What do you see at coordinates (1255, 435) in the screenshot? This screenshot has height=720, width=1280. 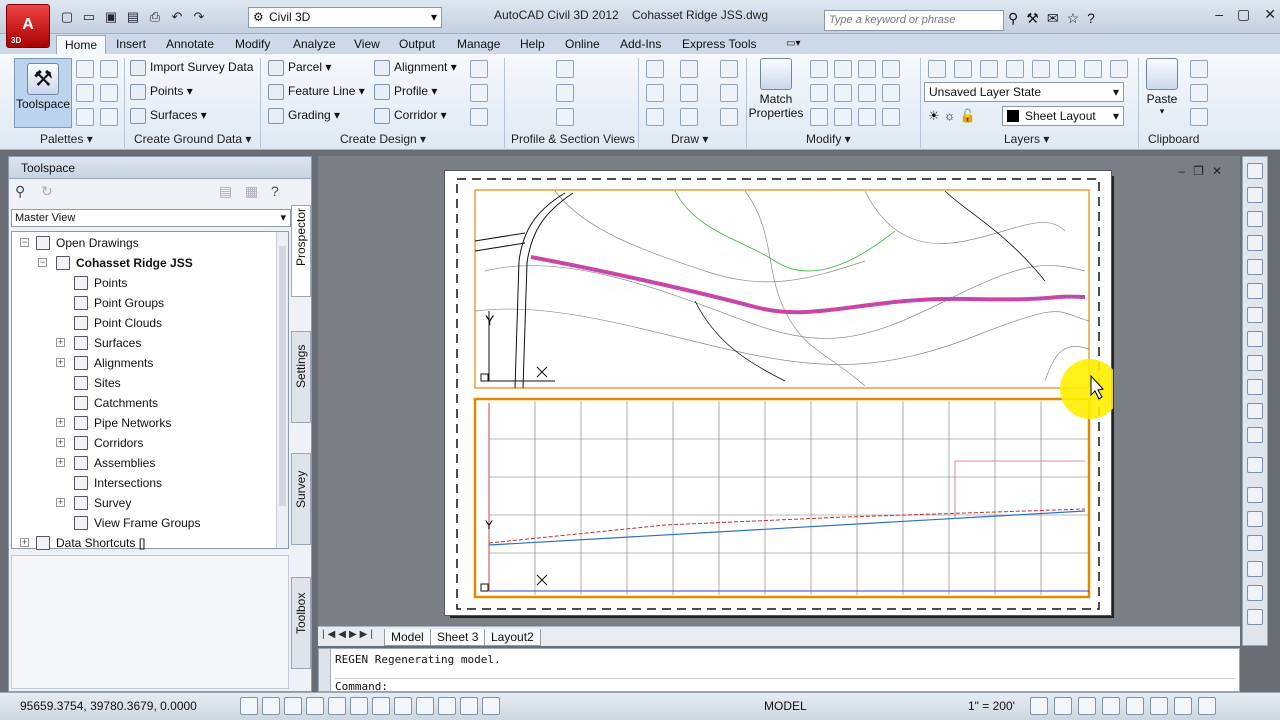 I see `transparent-station-offset-icon` at bounding box center [1255, 435].